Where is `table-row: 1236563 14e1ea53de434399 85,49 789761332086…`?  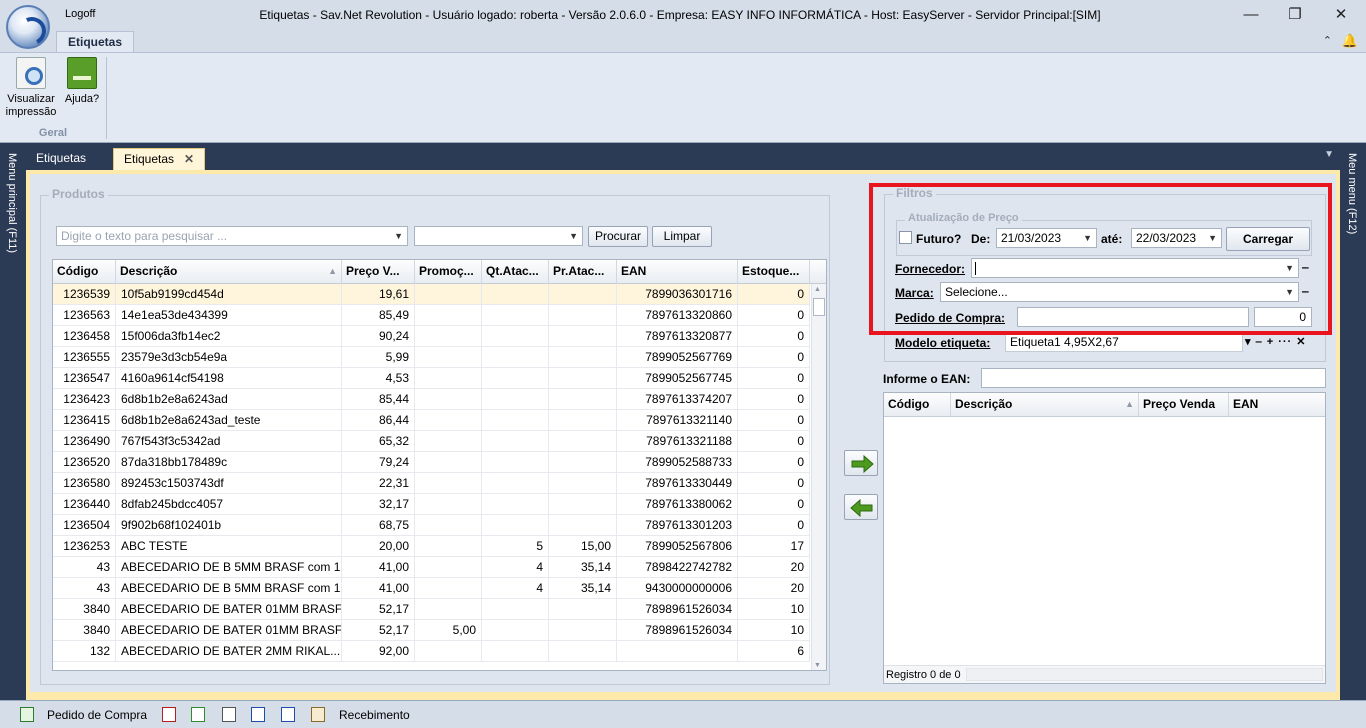 table-row: 1236563 14e1ea53de434399 85,49 789761332086… is located at coordinates (431, 315).